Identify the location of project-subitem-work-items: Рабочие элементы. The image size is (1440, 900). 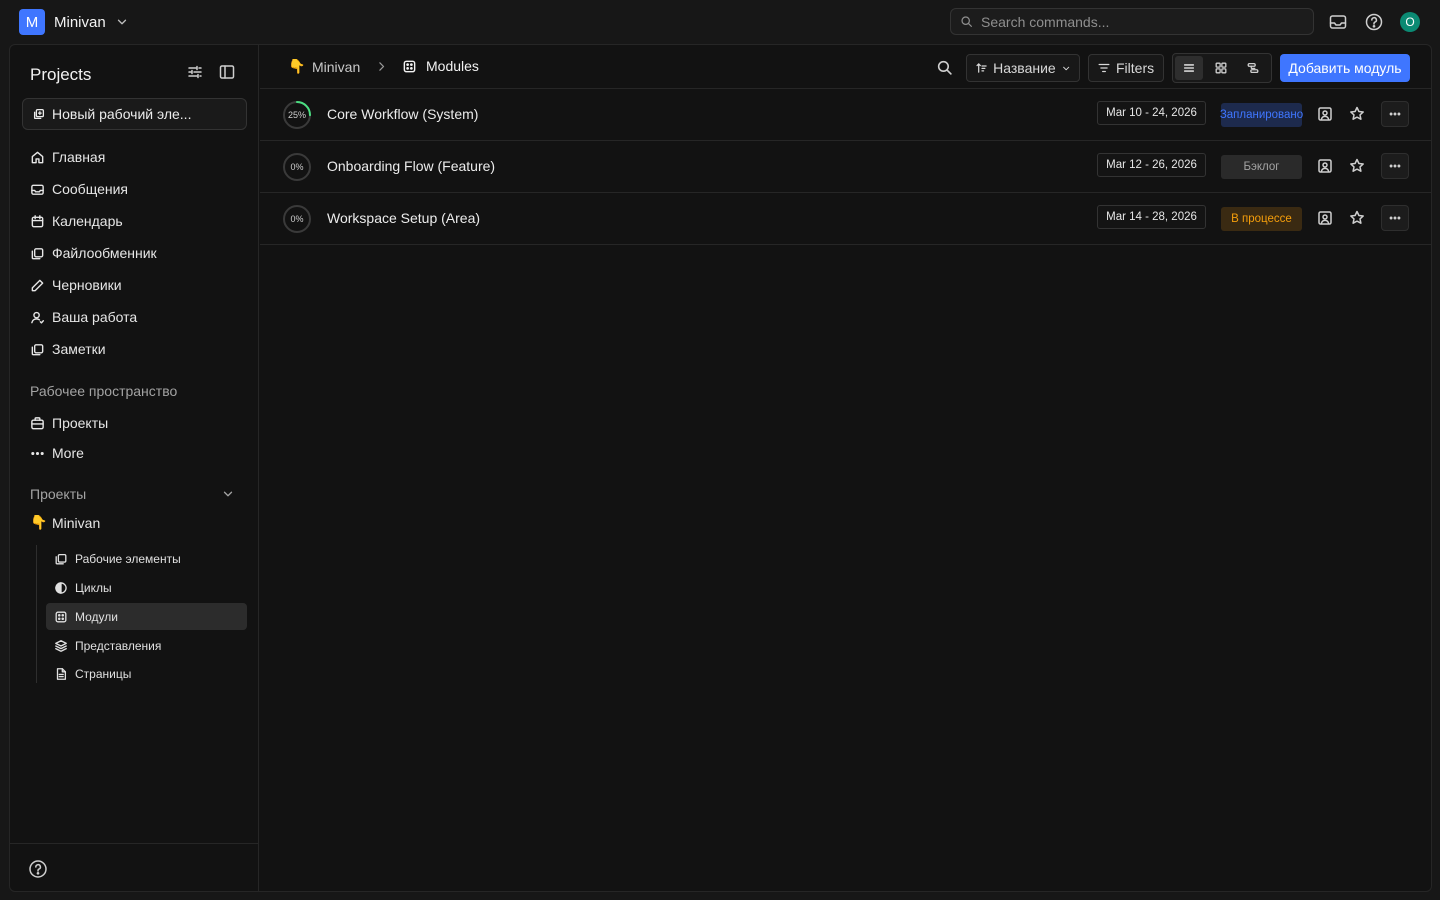
(146, 558).